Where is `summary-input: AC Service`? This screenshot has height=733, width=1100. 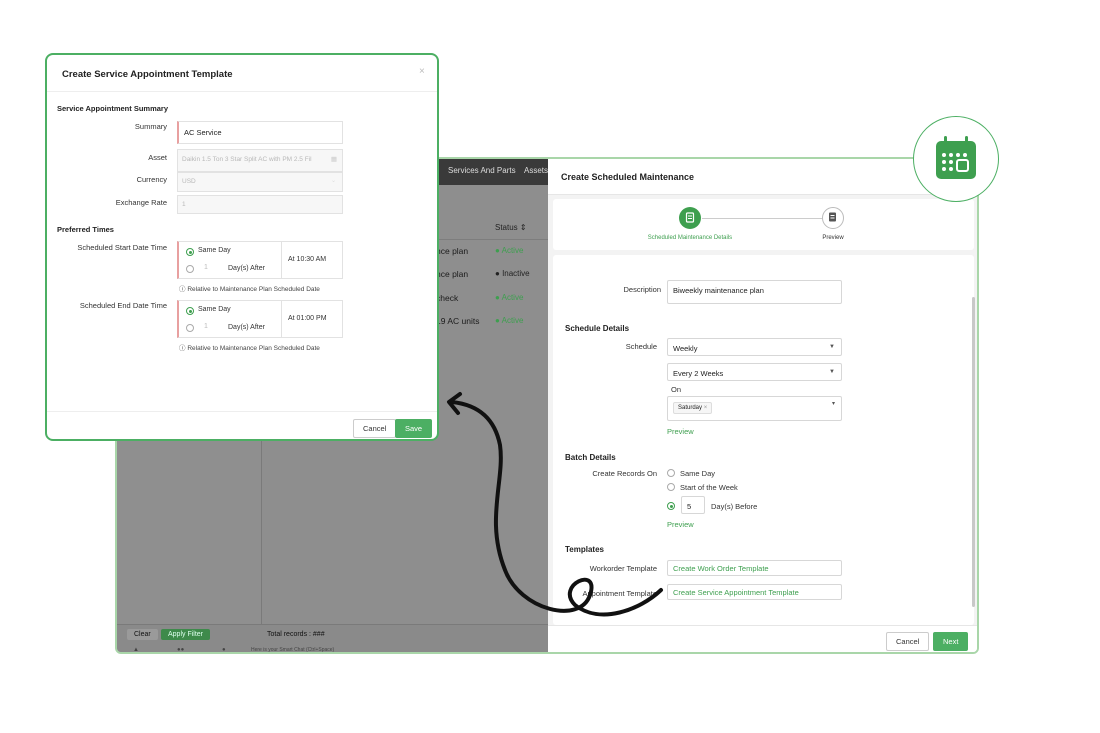 summary-input: AC Service is located at coordinates (260, 132).